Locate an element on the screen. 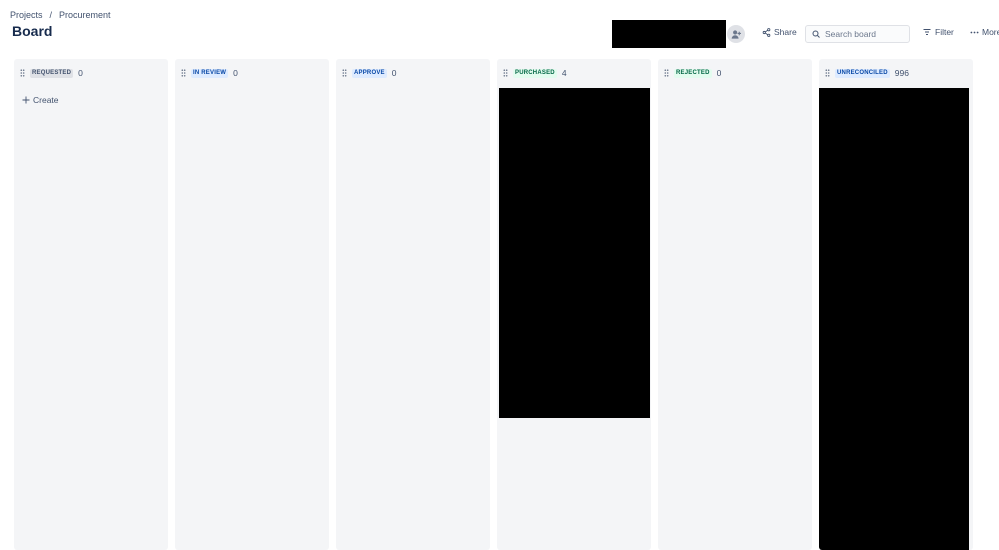 The width and height of the screenshot is (999, 550). column-rejected: REJECTED 0 is located at coordinates (735, 304).